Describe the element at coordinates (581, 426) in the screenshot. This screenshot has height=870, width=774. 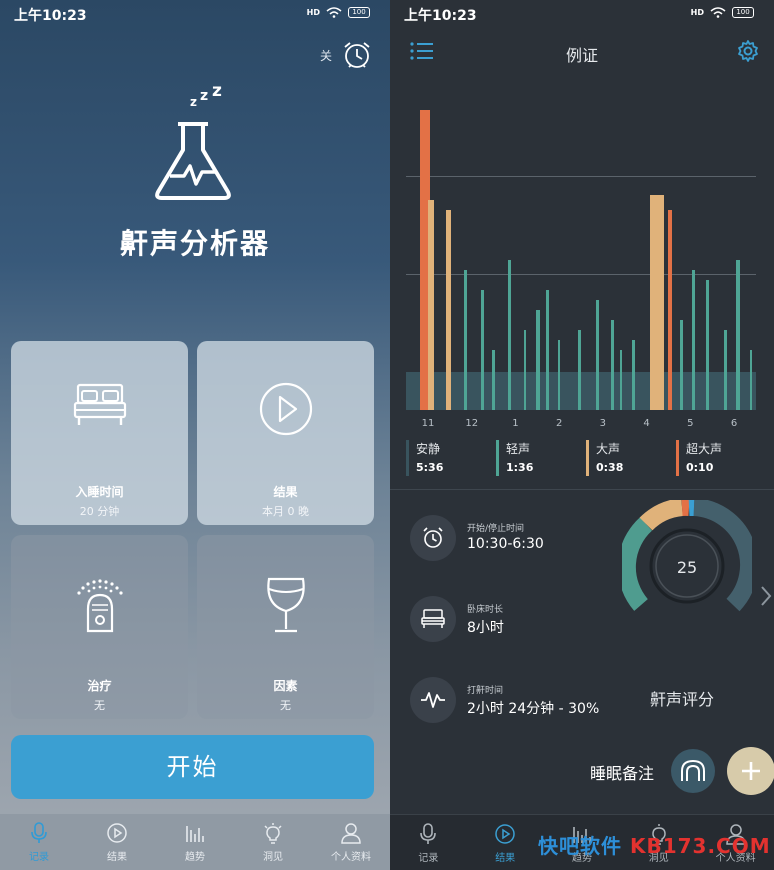
I see `chart-x-axis: 11 12 1 2 3 4 5 6` at that location.